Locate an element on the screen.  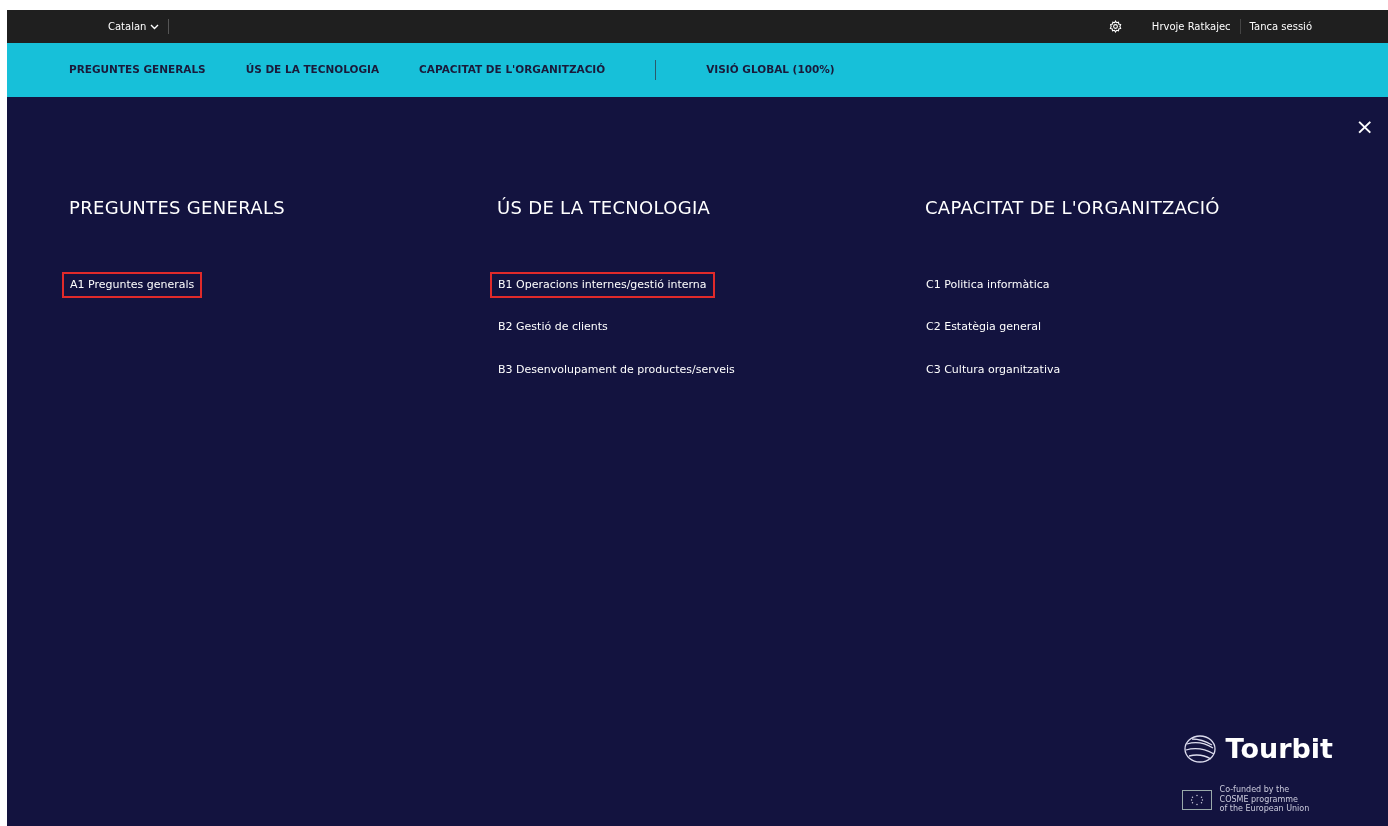
funding-text: Co-funded by the is located at coordinates (1255, 790).